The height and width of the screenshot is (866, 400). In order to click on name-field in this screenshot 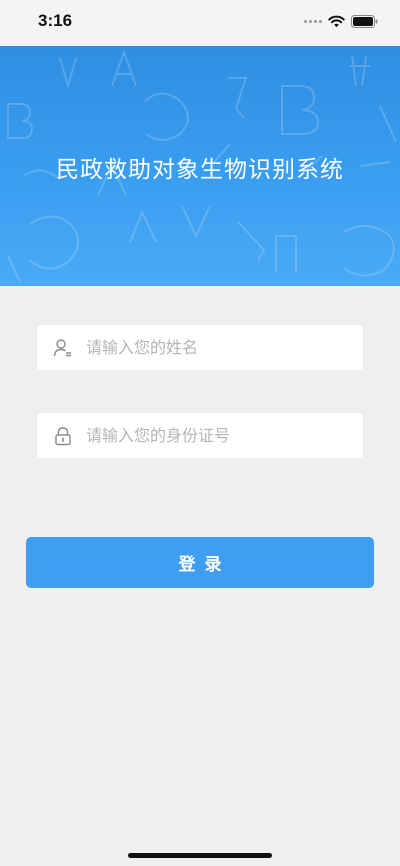, I will do `click(200, 347)`.